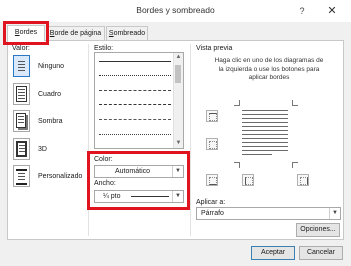  I want to click on tab-pagina-label: orde de página, so click(78, 33).